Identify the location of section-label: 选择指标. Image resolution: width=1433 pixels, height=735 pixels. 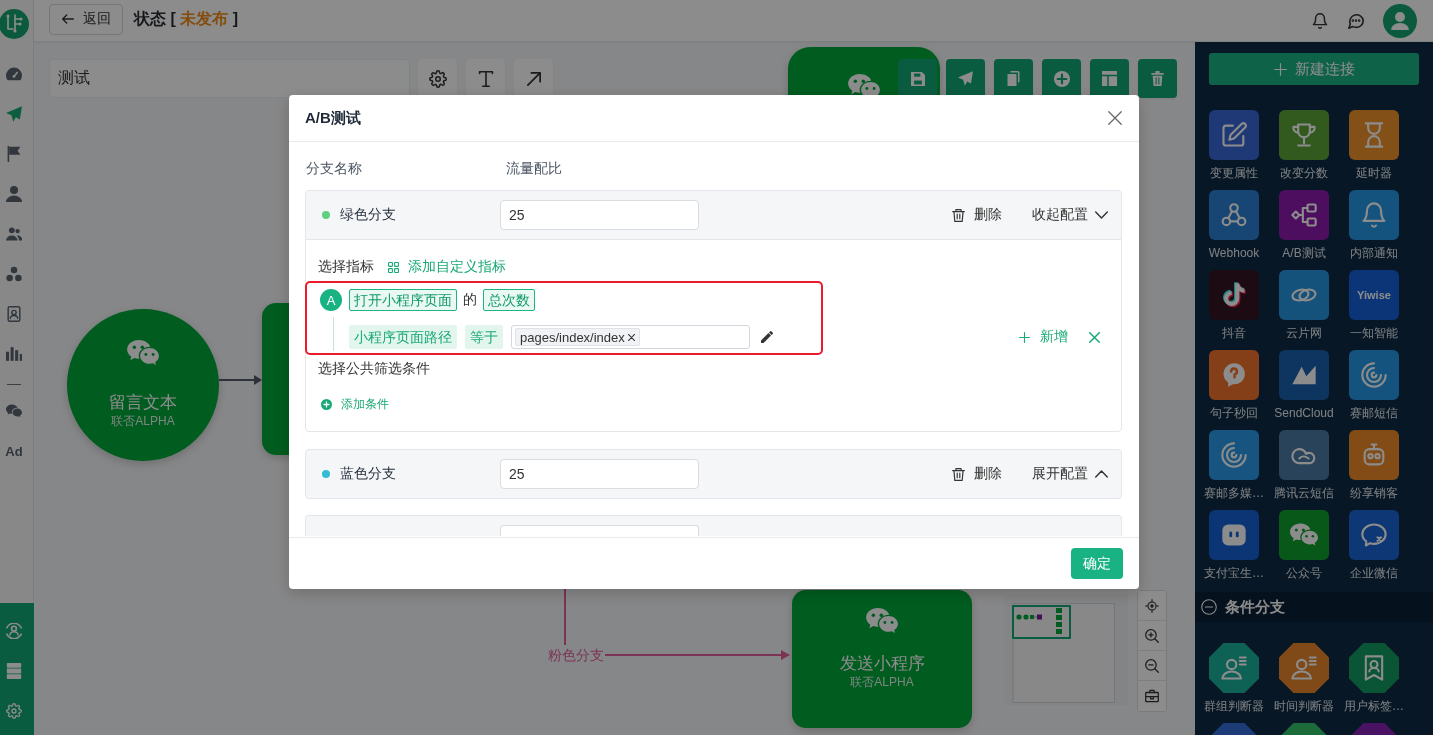
(346, 267).